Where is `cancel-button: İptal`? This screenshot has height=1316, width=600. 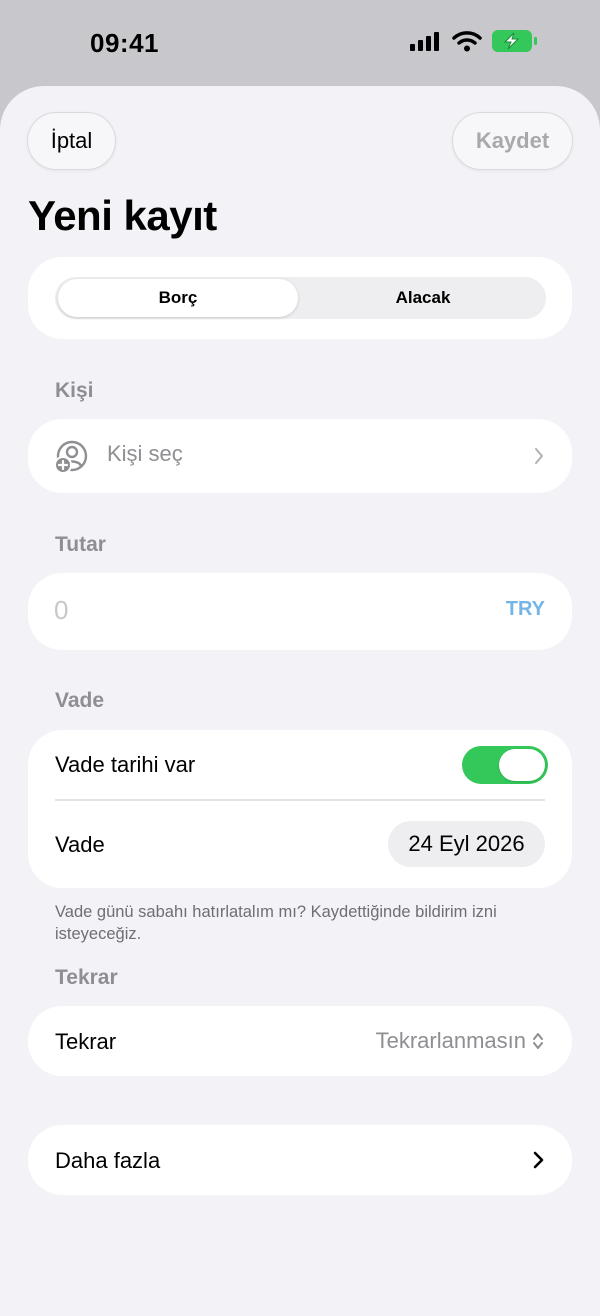
cancel-button: İptal is located at coordinates (71, 141).